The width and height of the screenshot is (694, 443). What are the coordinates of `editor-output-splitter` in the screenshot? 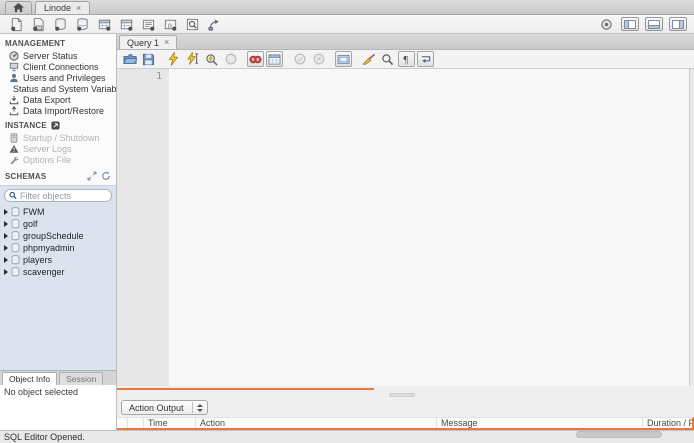 It's located at (405, 392).